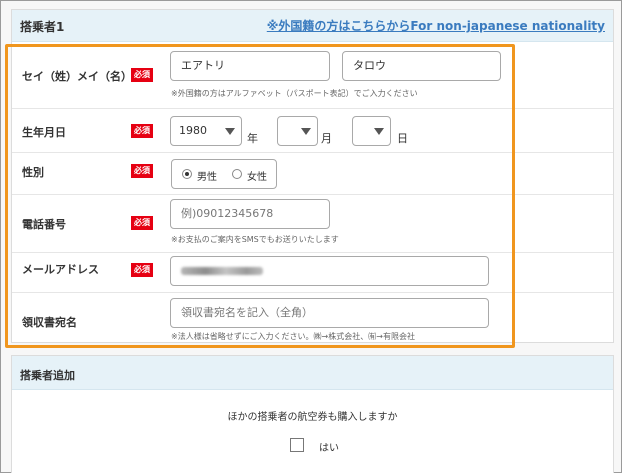 Image resolution: width=622 pixels, height=473 pixels. I want to click on add-passenger-question: ほかの搭乗者の航空券も購入しますか, so click(312, 417).